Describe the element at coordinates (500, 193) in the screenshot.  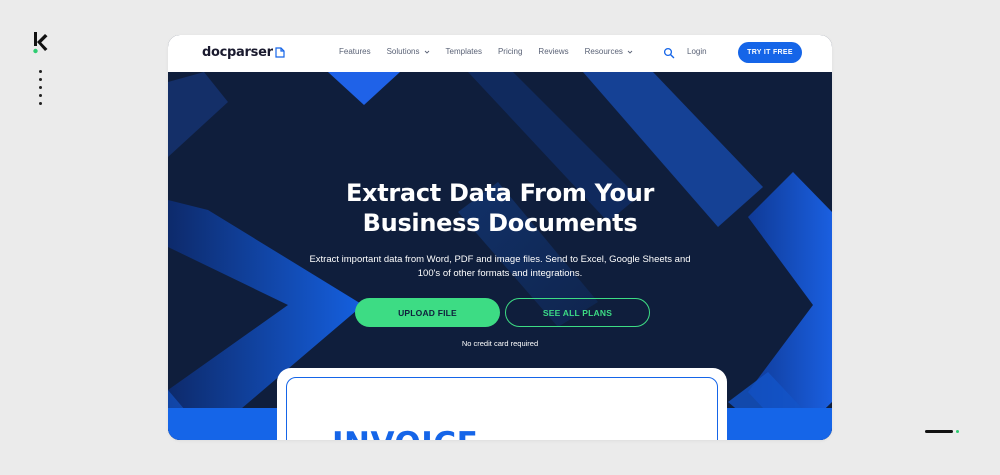
I see `headline-line-1: Extract Data From Your` at that location.